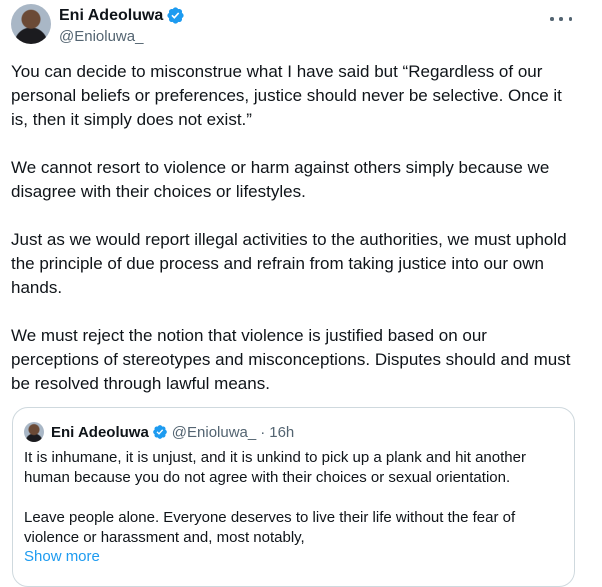 The image size is (602, 587). I want to click on author-name-row: Eni Adeoluwa, so click(122, 15).